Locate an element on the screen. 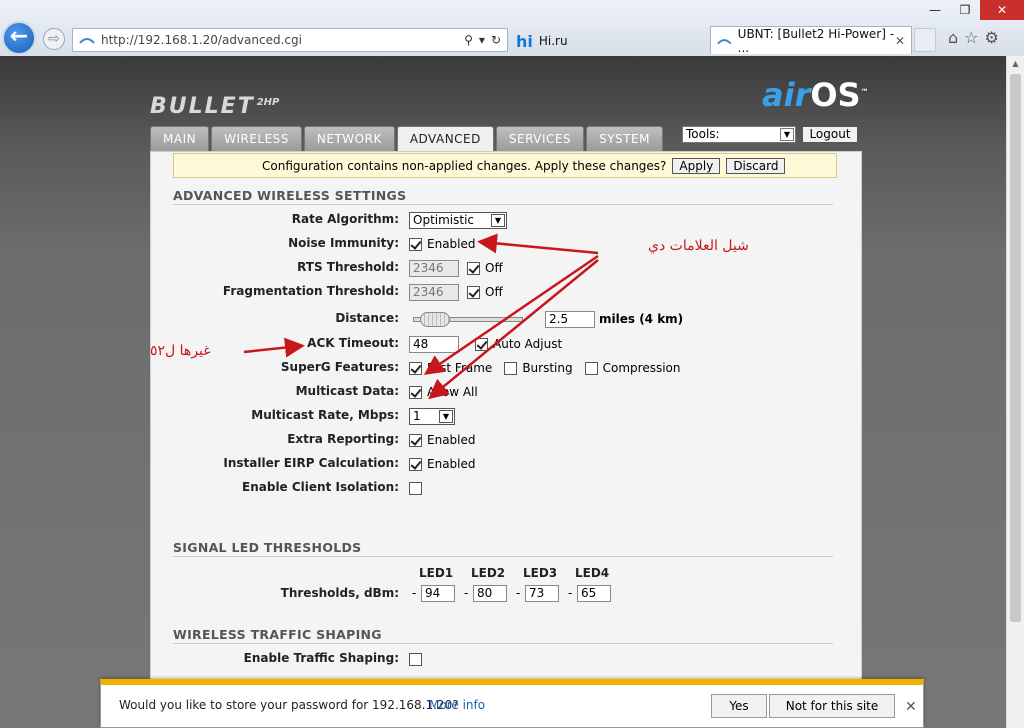  fast-frame-checkbox is located at coordinates (415, 368).